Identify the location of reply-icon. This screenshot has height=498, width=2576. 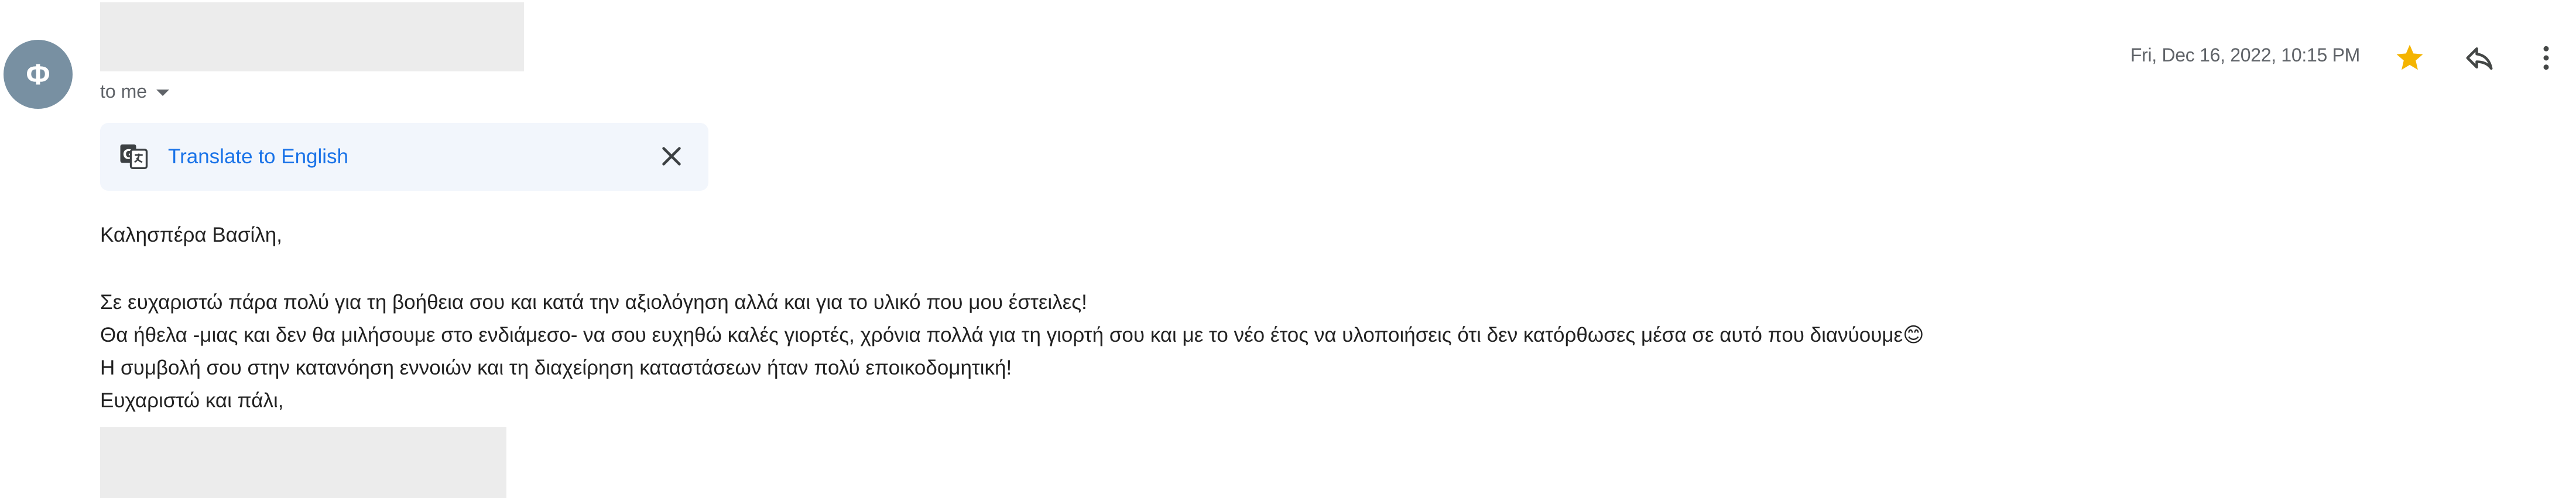
(2479, 58).